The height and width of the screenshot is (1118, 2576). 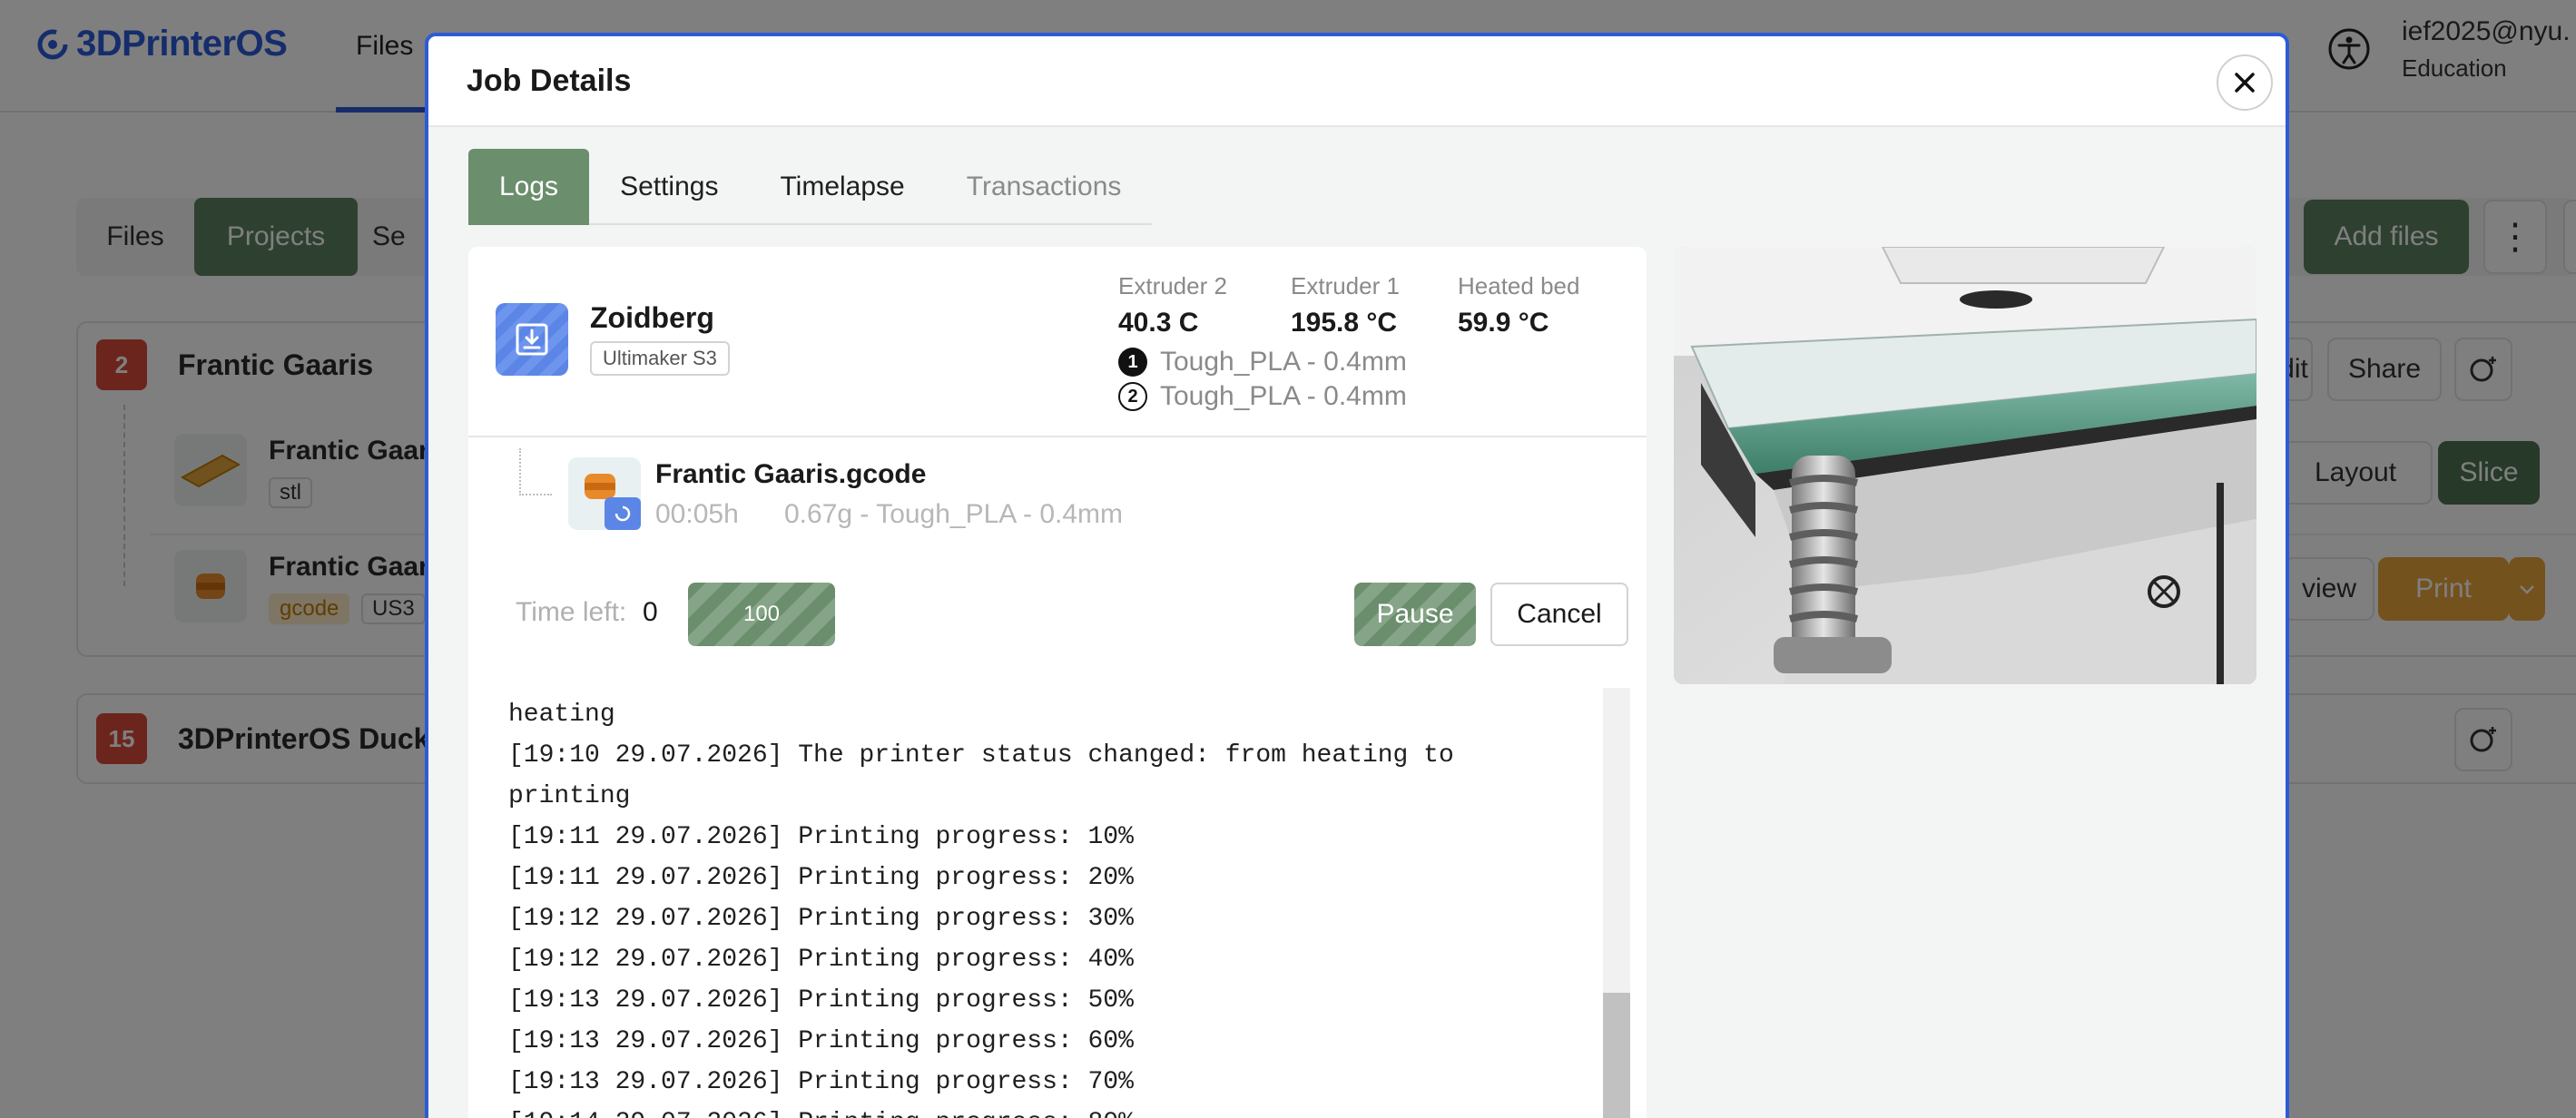 What do you see at coordinates (1044, 187) in the screenshot?
I see `tab-transactions: Transactions` at bounding box center [1044, 187].